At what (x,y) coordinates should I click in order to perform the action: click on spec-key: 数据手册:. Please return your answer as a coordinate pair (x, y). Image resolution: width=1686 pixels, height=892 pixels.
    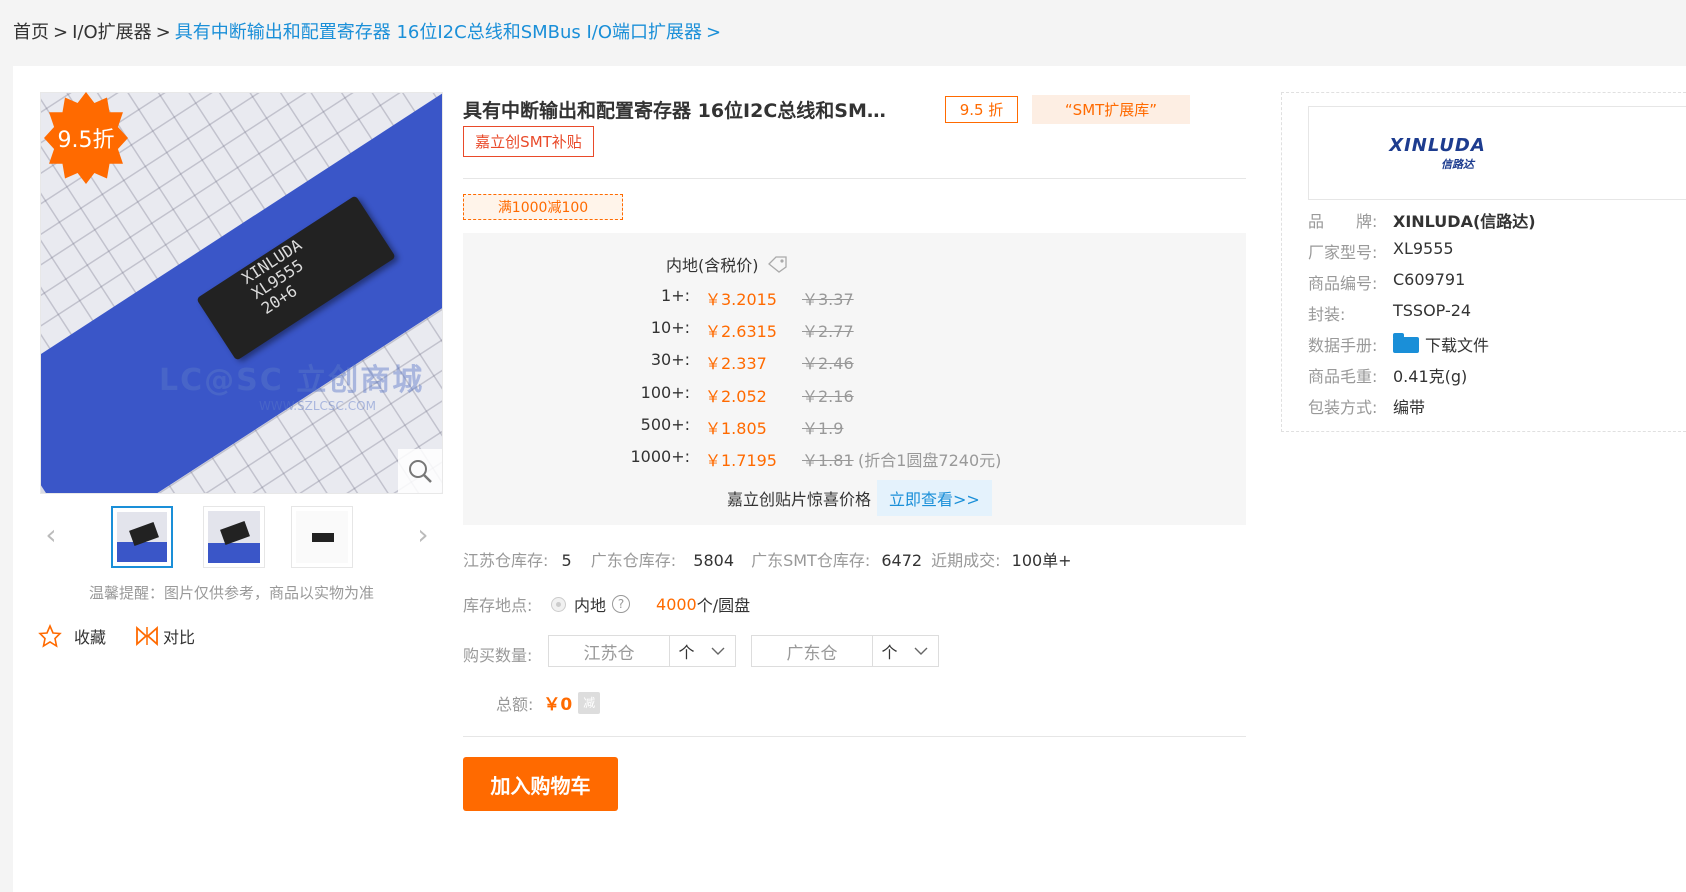
    Looking at the image, I should click on (1343, 345).